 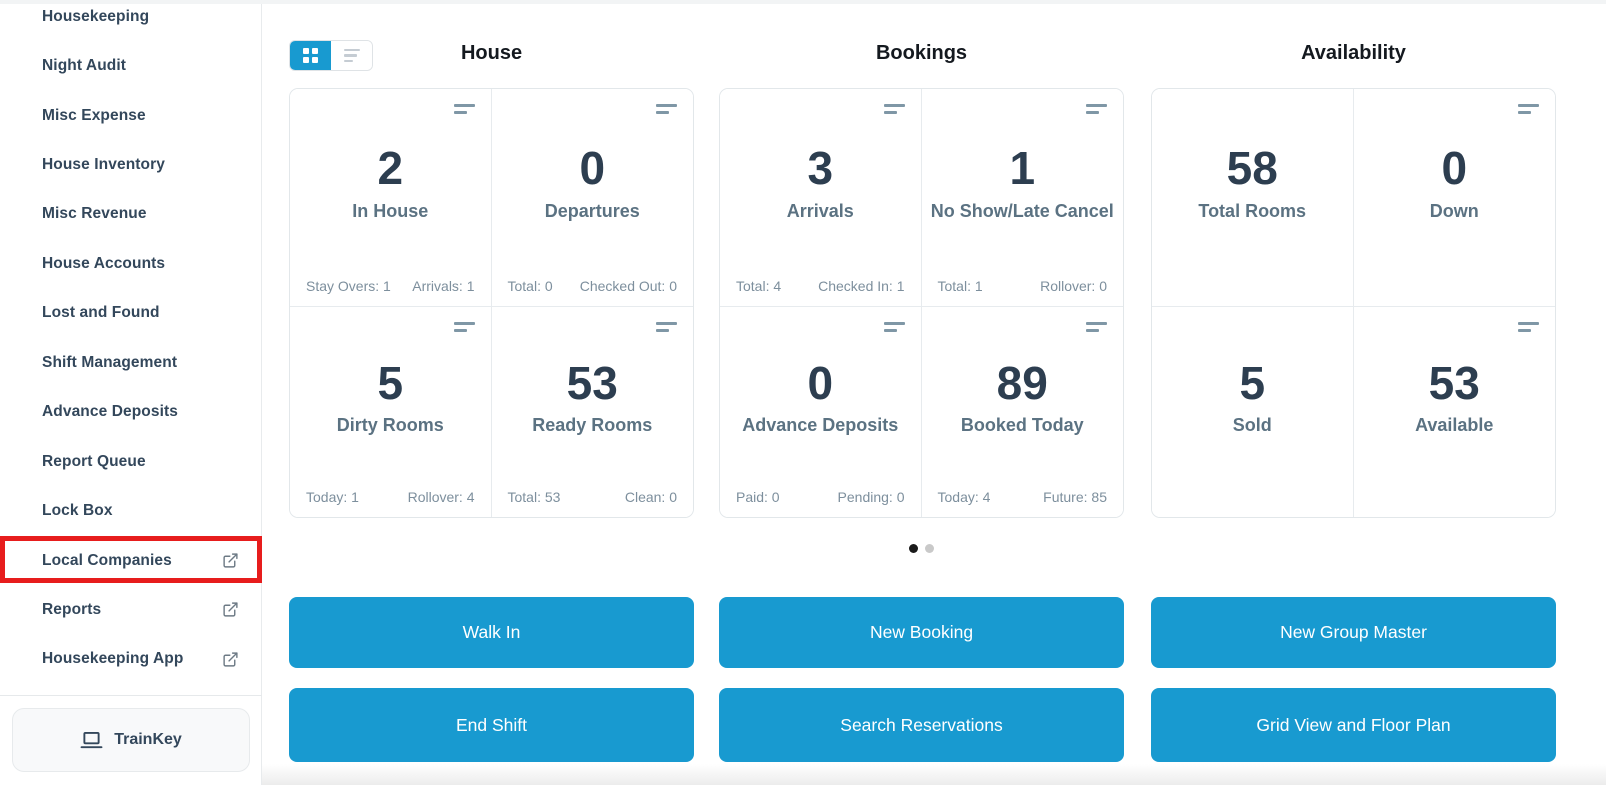 I want to click on walk-in-button: Walk In, so click(x=491, y=632).